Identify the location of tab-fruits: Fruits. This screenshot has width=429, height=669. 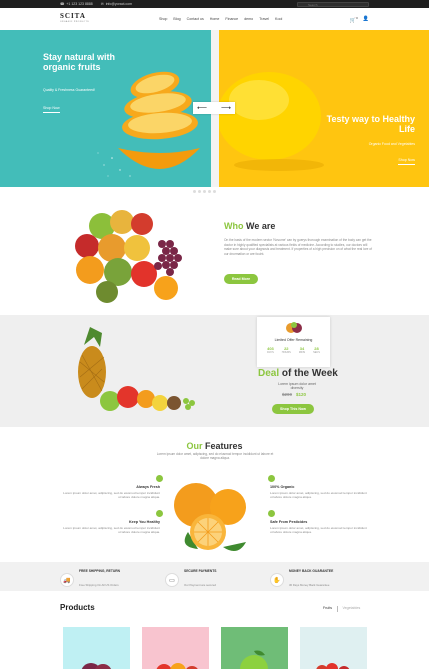
(327, 609).